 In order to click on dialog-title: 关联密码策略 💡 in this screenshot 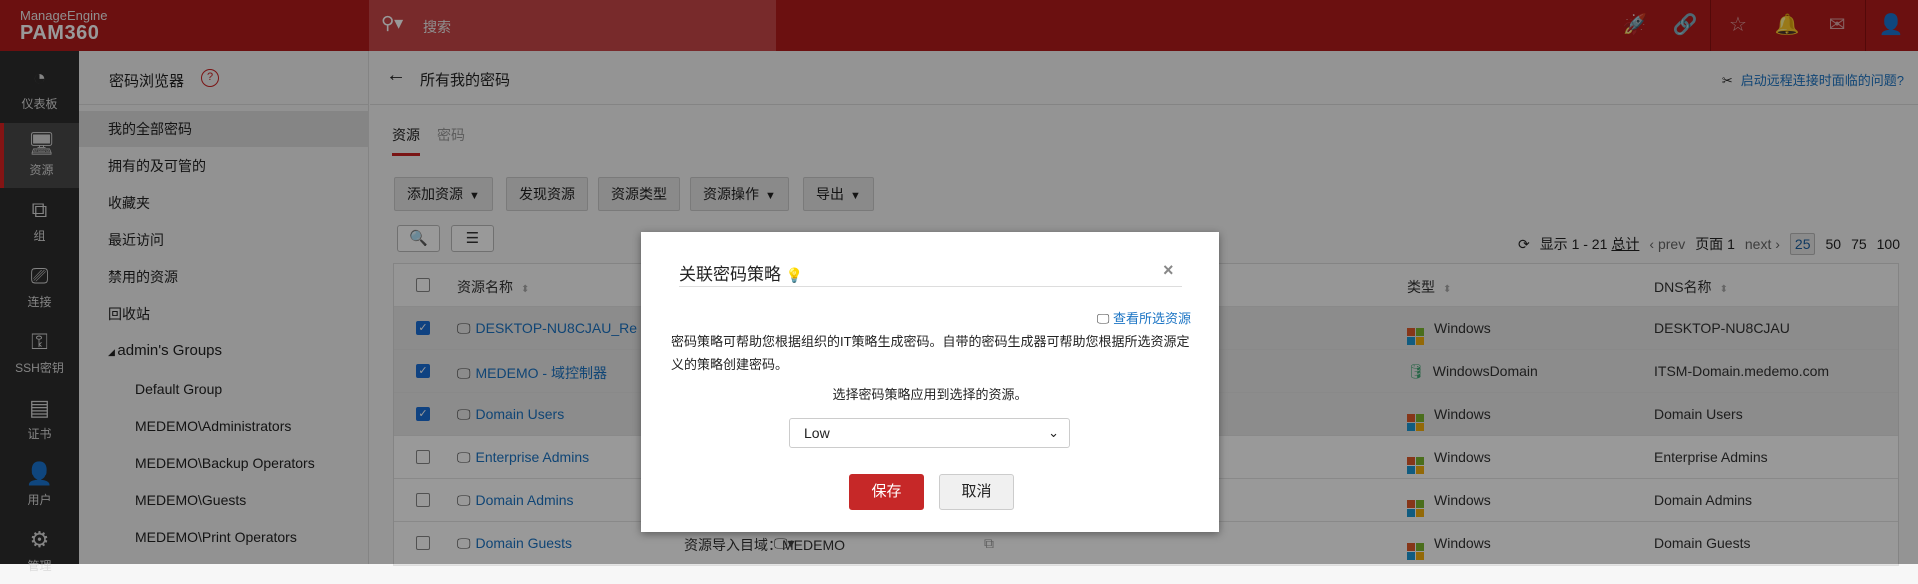, I will do `click(741, 272)`.